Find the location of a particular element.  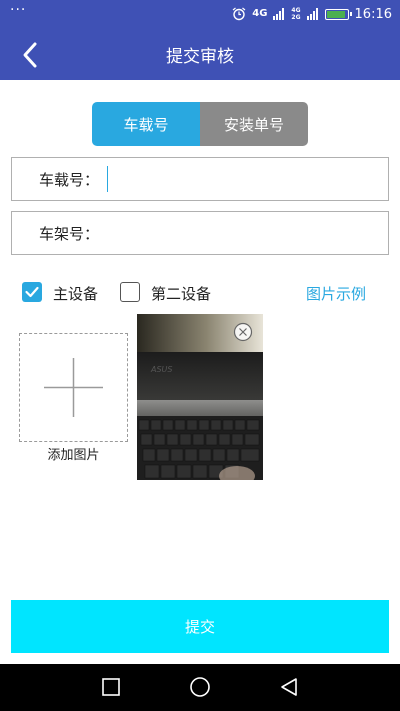

signal-secondary-icon is located at coordinates (312, 14).